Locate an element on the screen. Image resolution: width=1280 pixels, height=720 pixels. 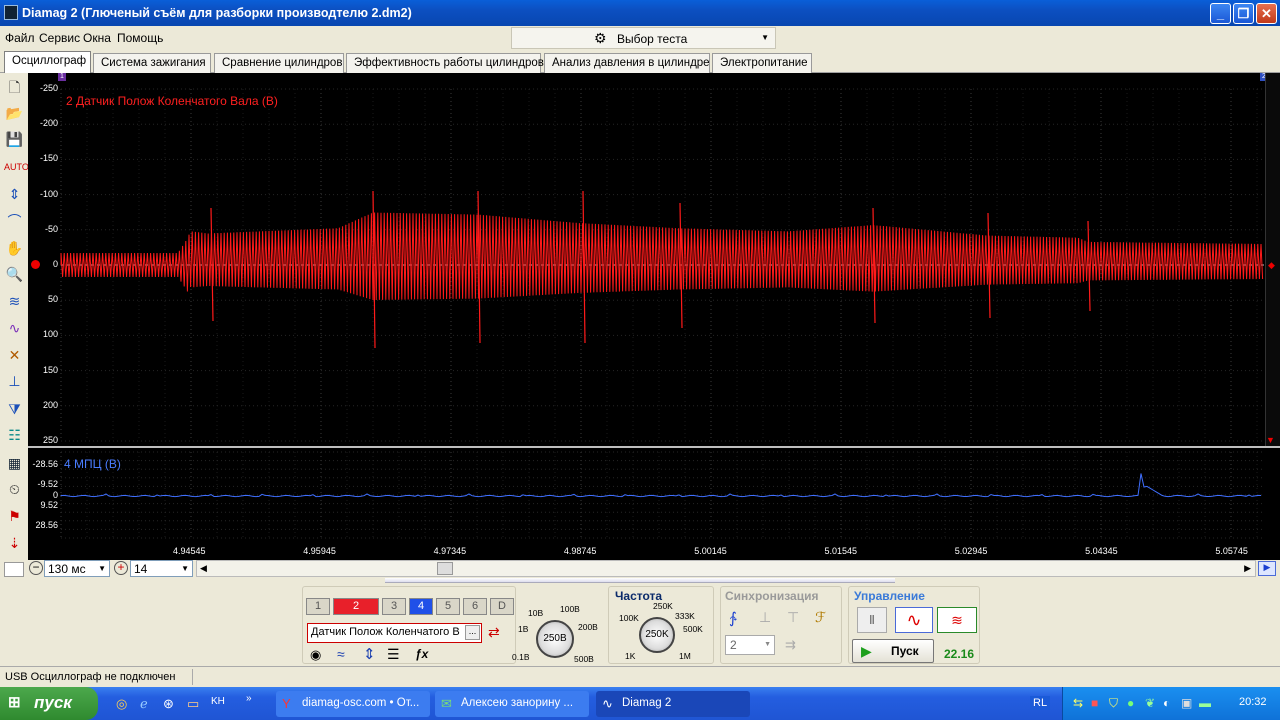
channel-button-5: 5 is located at coordinates (448, 606).